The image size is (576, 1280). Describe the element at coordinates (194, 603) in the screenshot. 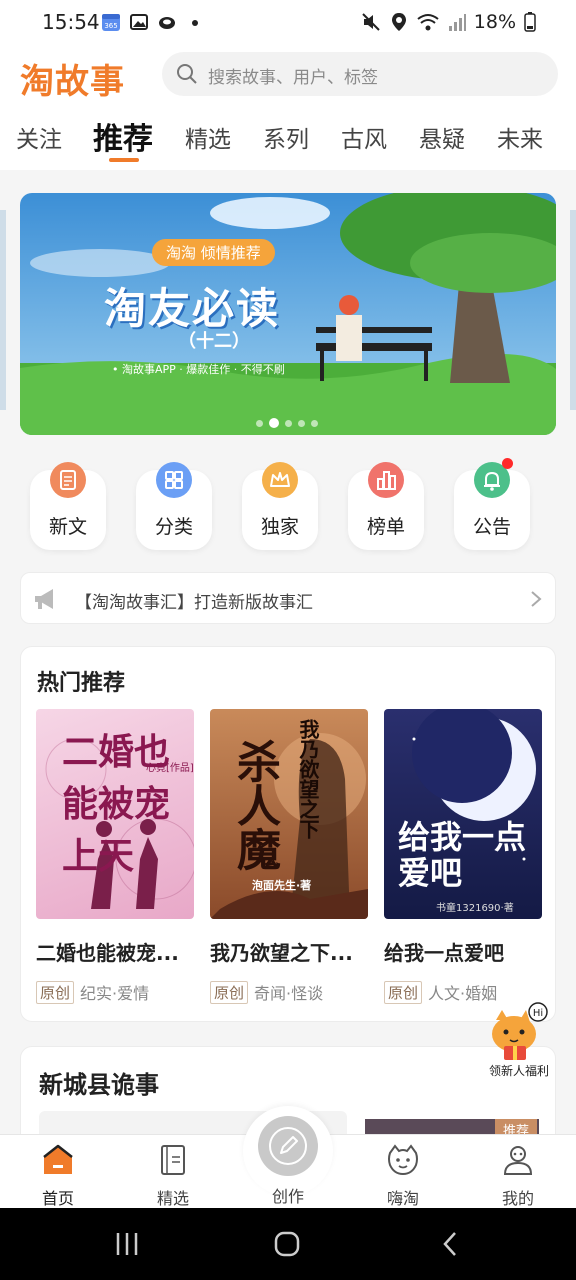

I see `notice-text: 【淘淘故事汇】打造新版故事汇` at that location.